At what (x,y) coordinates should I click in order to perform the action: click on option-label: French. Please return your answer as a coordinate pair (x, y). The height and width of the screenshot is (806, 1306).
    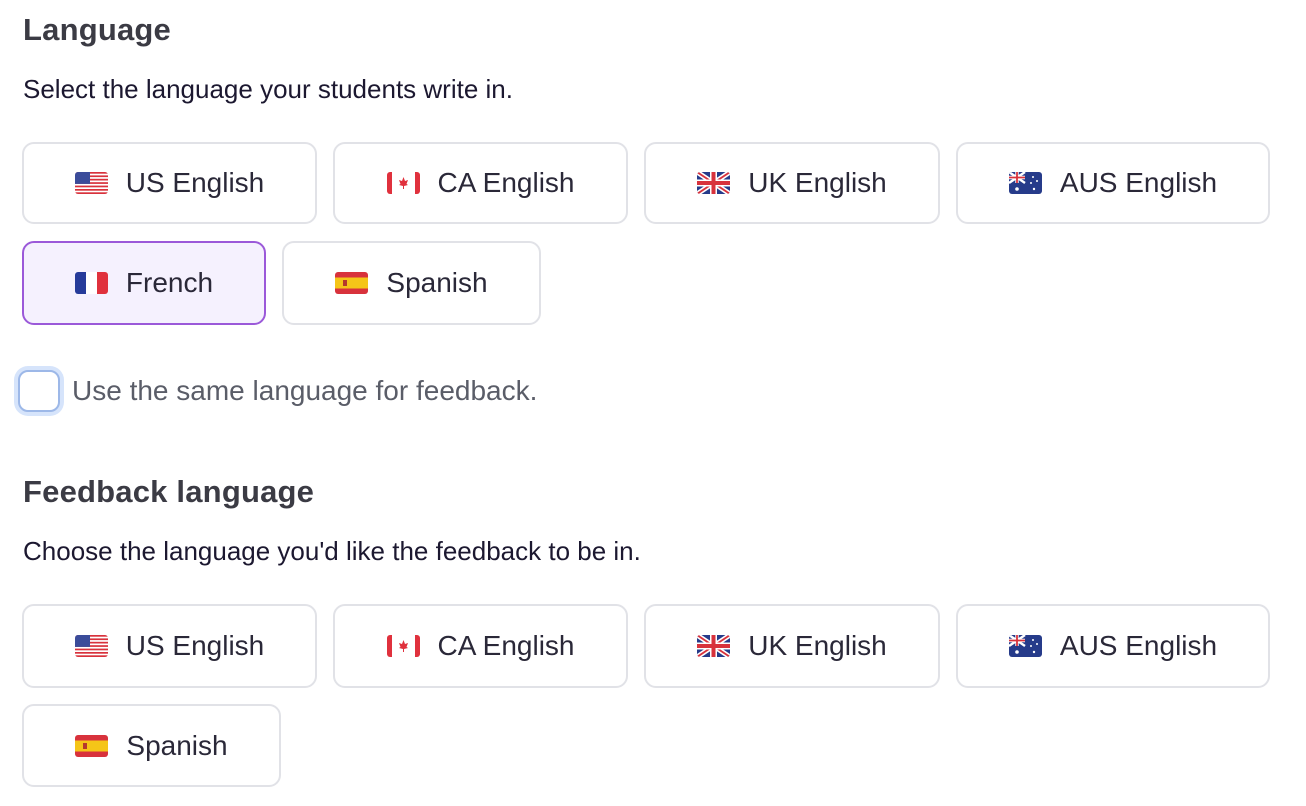
    Looking at the image, I should click on (169, 282).